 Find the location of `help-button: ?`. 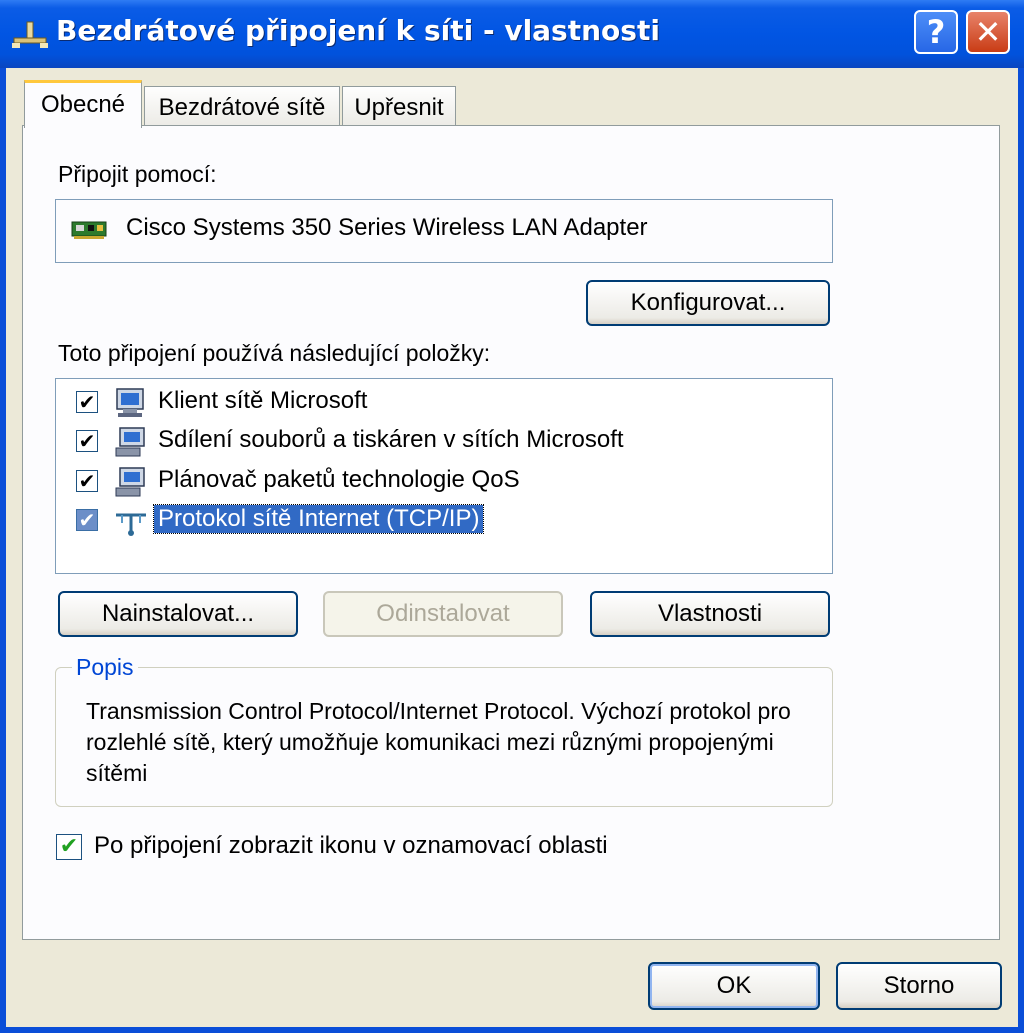

help-button: ? is located at coordinates (936, 32).